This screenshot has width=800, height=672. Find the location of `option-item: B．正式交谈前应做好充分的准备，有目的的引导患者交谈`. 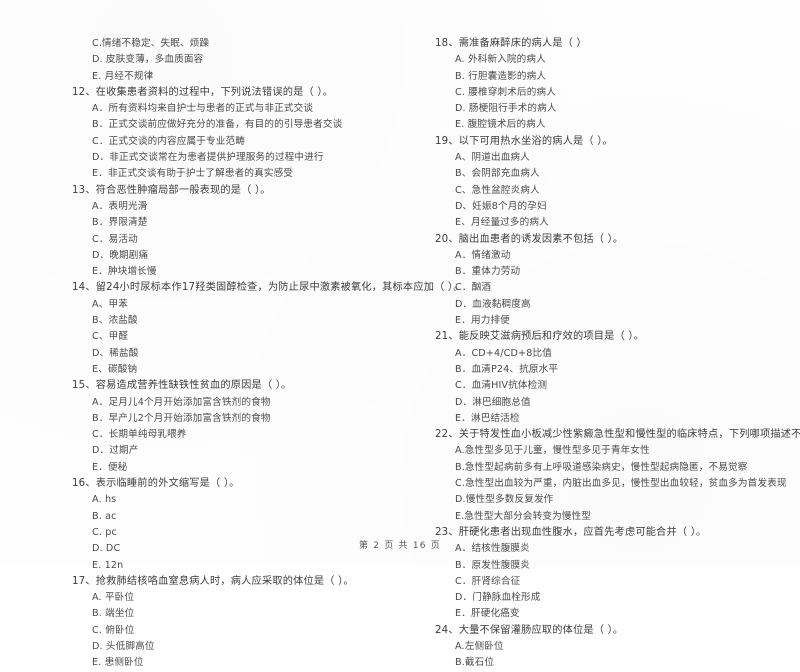

option-item: B．正式交谈前应做好充分的准备，有目的的引导患者交谈 is located at coordinates (217, 125).